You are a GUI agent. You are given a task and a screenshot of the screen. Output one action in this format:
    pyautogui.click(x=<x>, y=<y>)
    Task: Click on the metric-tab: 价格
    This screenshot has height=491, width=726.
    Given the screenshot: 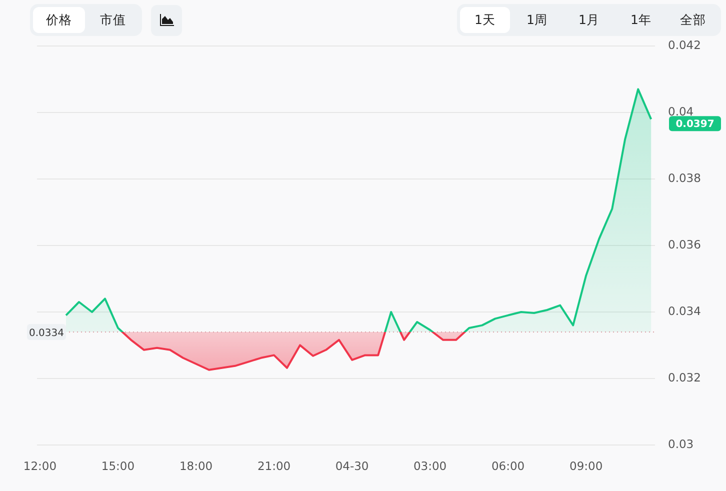 What is the action you would take?
    pyautogui.click(x=59, y=20)
    